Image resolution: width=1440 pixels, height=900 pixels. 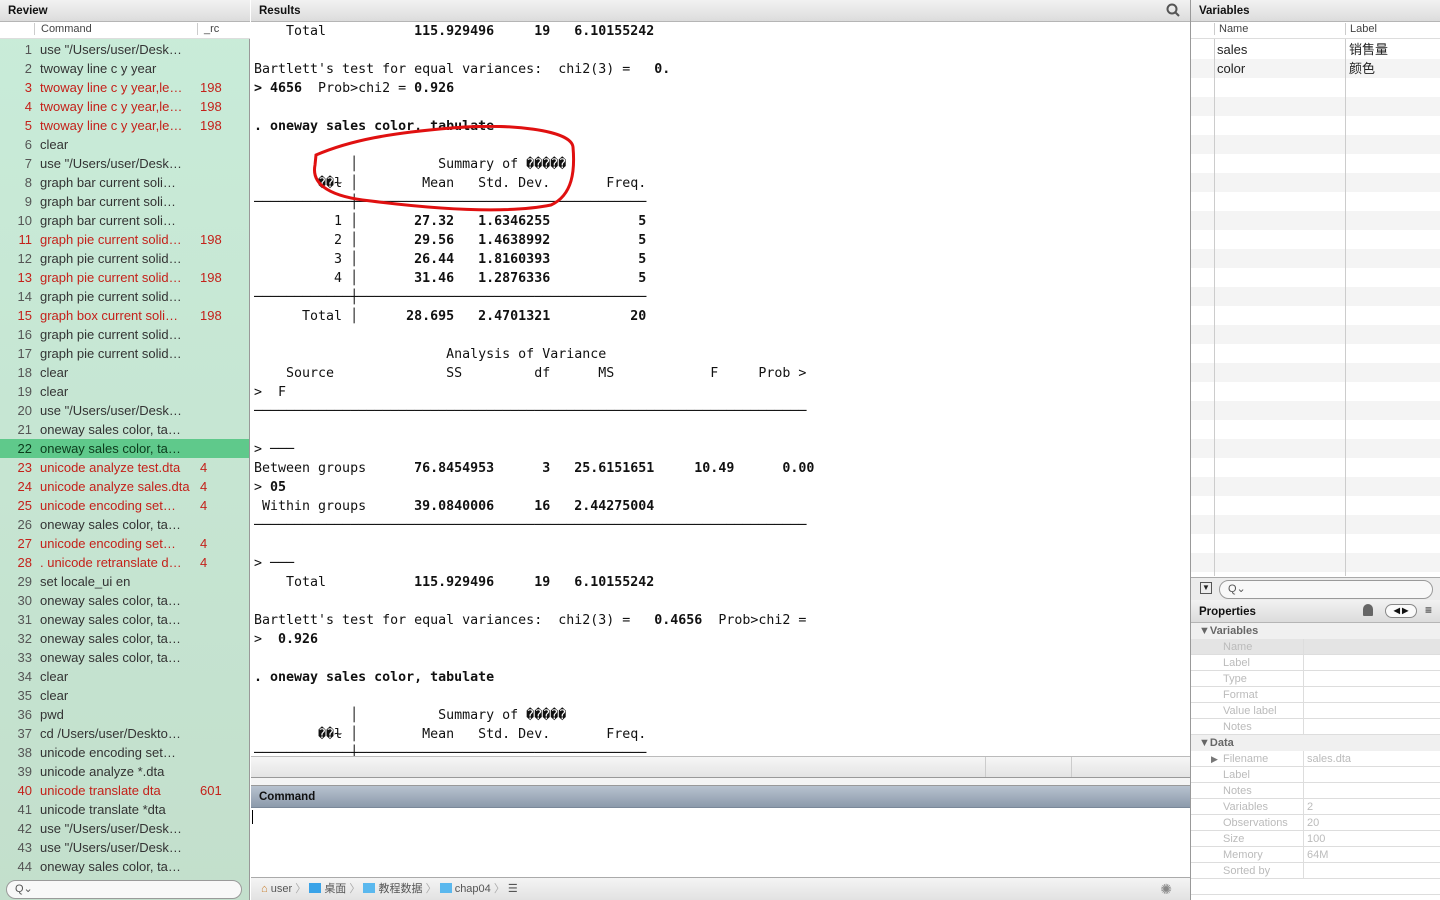 I want to click on row-number: 8, so click(x=28, y=182).